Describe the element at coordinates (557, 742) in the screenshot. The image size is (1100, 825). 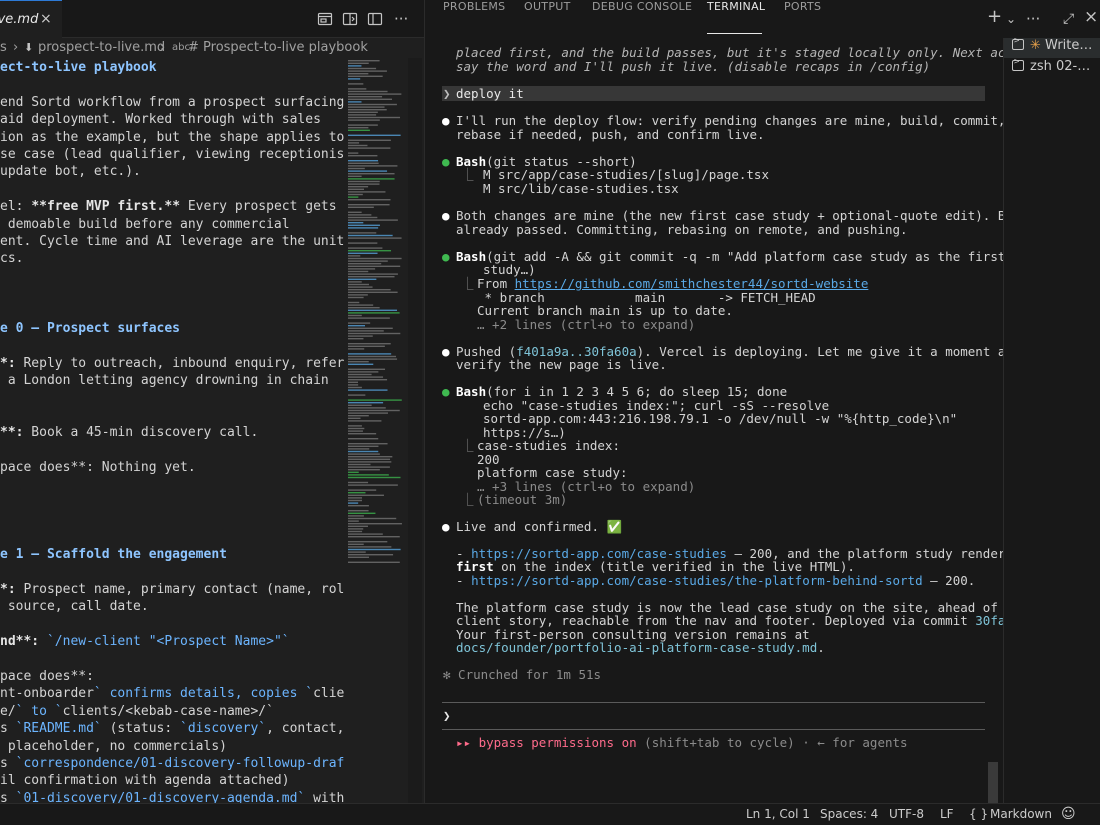
I see `bypass-permissions-label: bypass permissions on` at that location.